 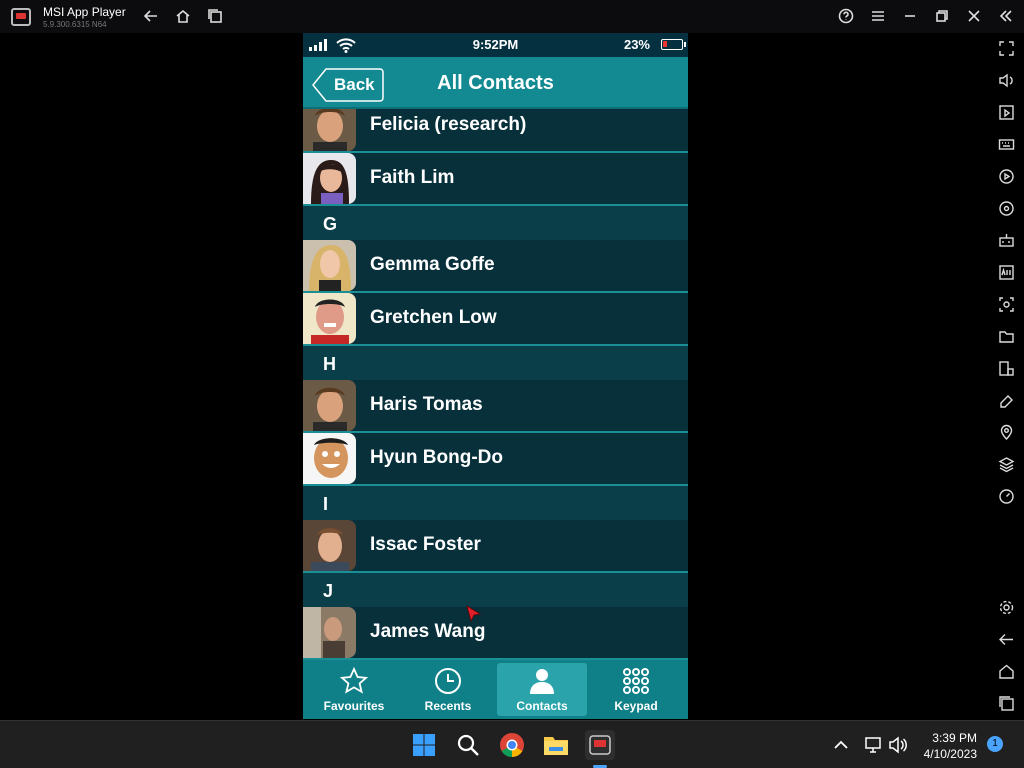 I want to click on contact-row: Hyun Bong-Do, so click(x=495, y=459).